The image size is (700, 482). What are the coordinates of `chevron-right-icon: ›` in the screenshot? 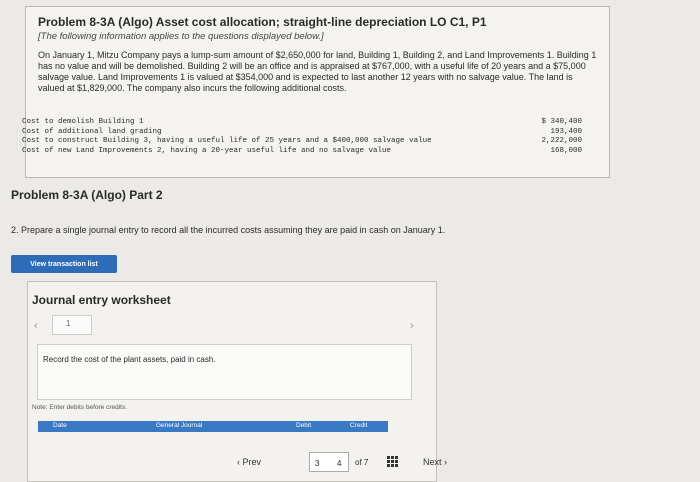 It's located at (412, 326).